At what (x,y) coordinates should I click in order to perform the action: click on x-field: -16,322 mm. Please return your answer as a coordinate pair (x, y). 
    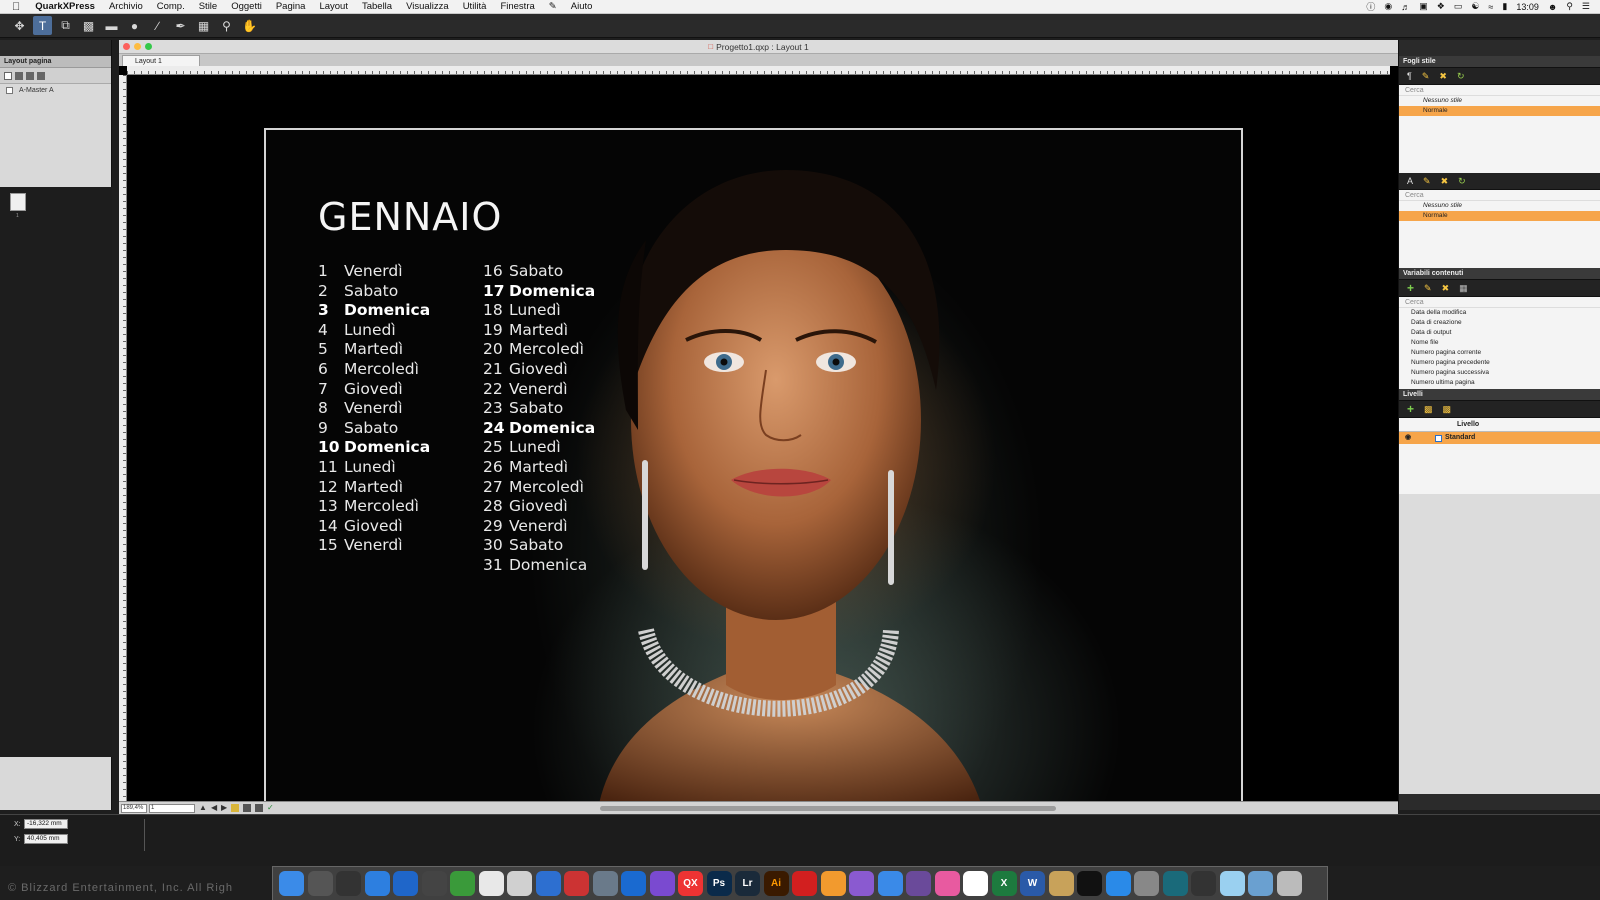
    Looking at the image, I should click on (46, 824).